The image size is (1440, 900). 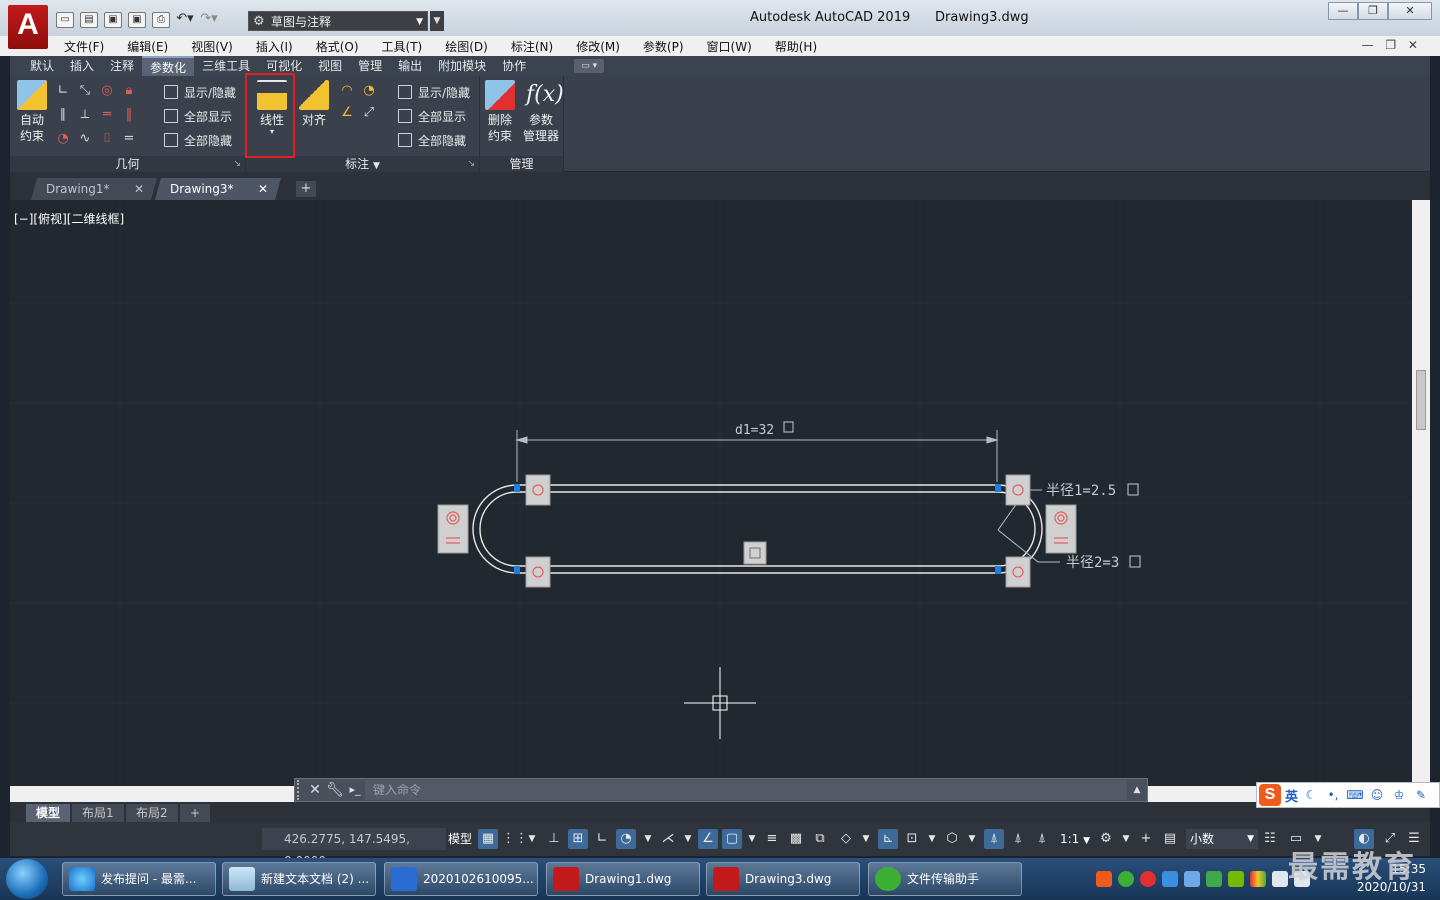 What do you see at coordinates (200, 92) in the screenshot?
I see `geometry-show-hide-button: 显示/隐藏` at bounding box center [200, 92].